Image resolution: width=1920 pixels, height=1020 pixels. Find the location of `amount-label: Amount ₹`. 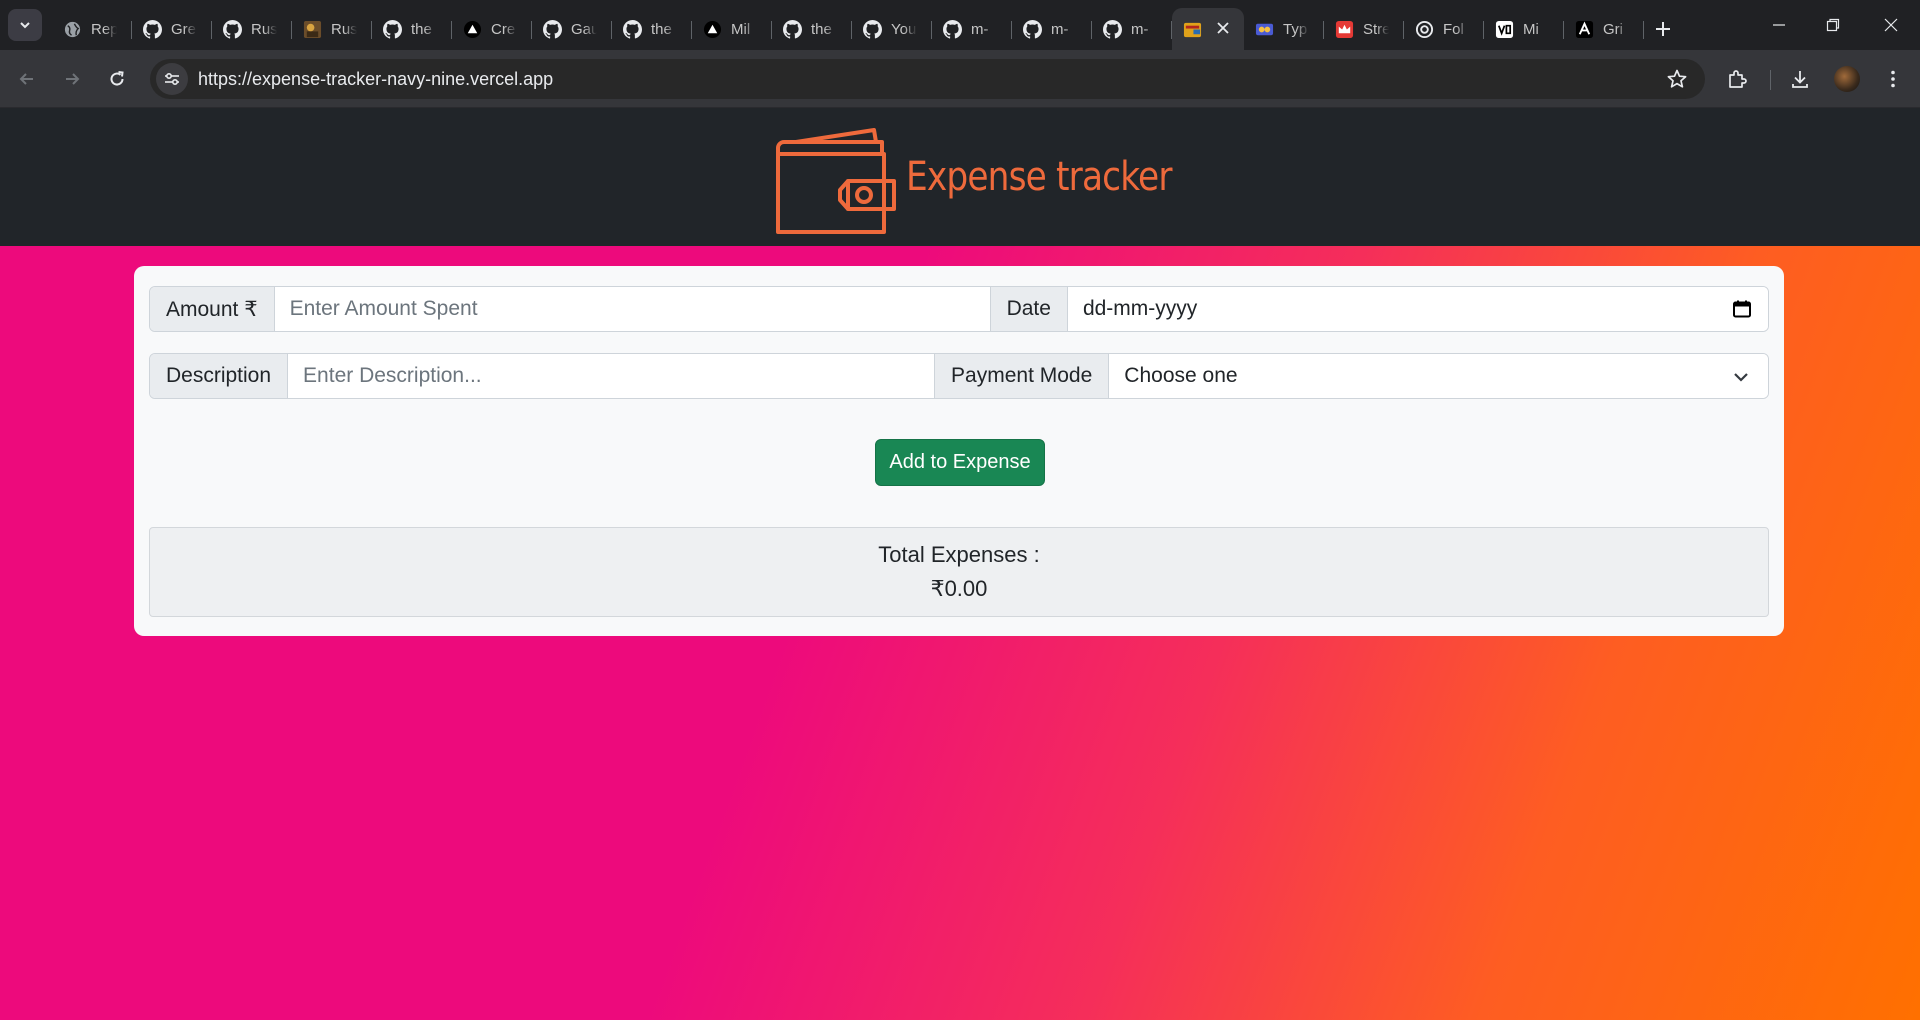

amount-label: Amount ₹ is located at coordinates (212, 309).